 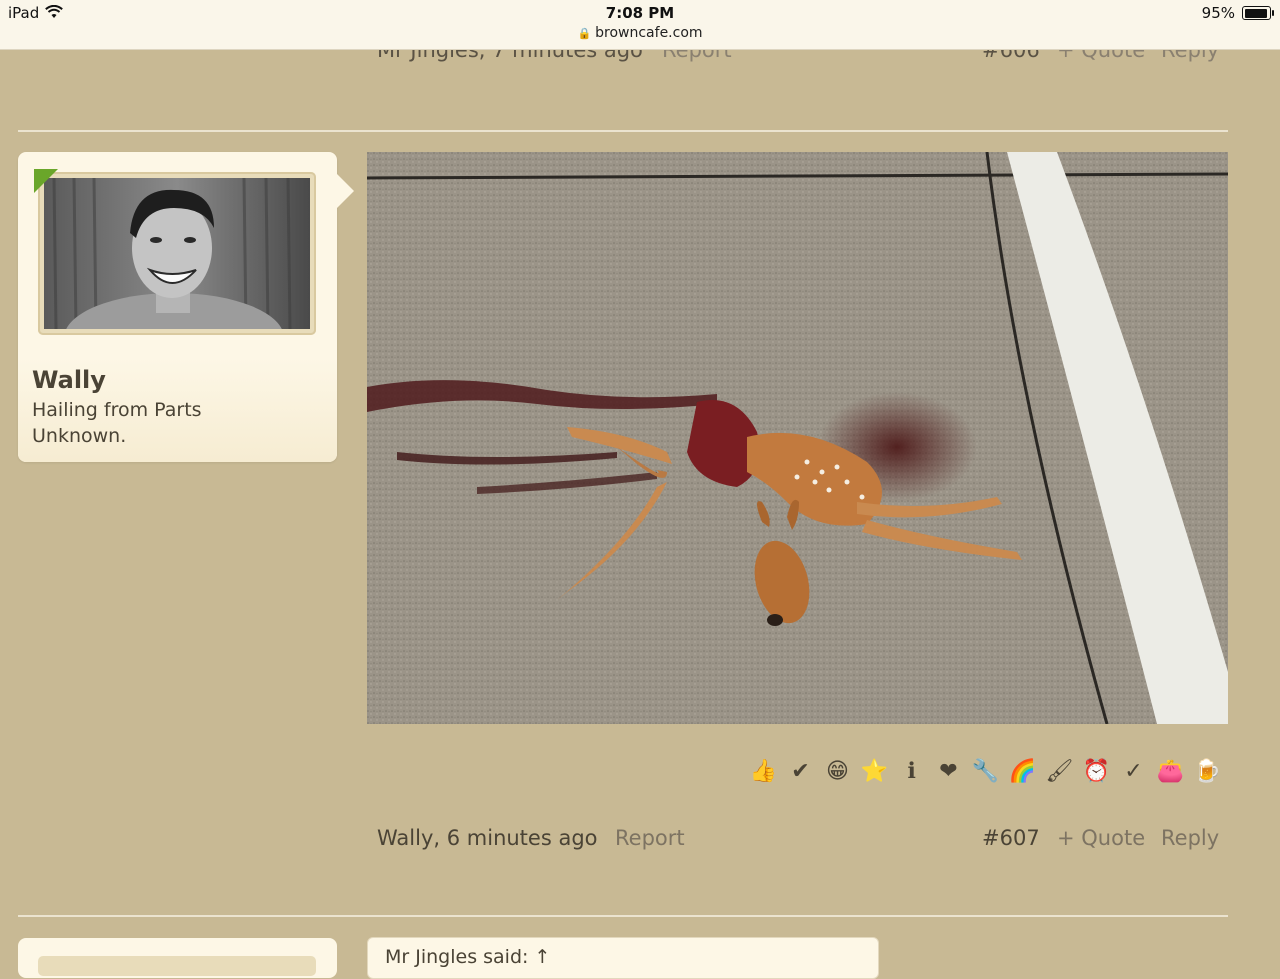 I want to click on reaction-bar: 👍 ✔ 😁 ⭐ ℹ ❤ 🔧 🌈 🖌 ⏰ ✓ 👛 🍺, so click(x=985, y=772).